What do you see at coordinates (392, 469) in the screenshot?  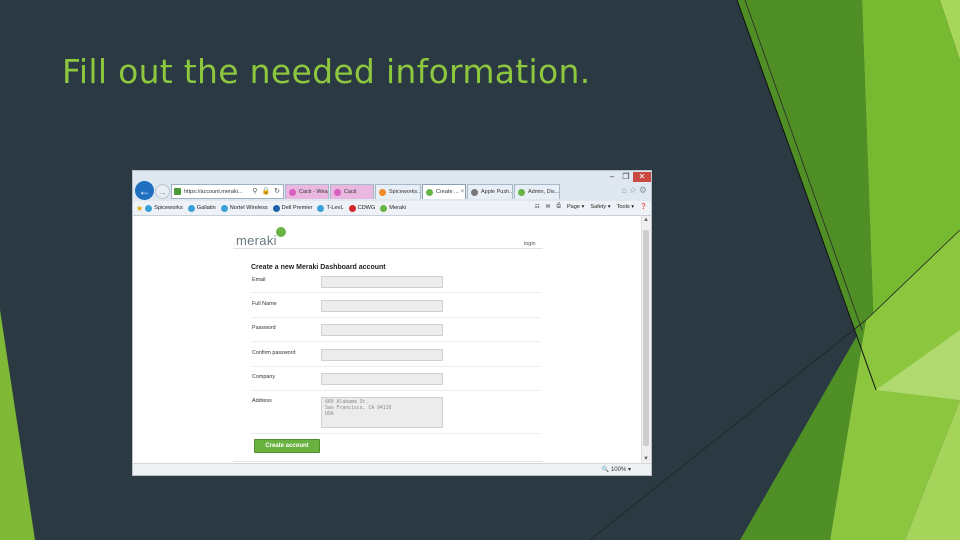 I see `status-bar: 🔍 100% ▾` at bounding box center [392, 469].